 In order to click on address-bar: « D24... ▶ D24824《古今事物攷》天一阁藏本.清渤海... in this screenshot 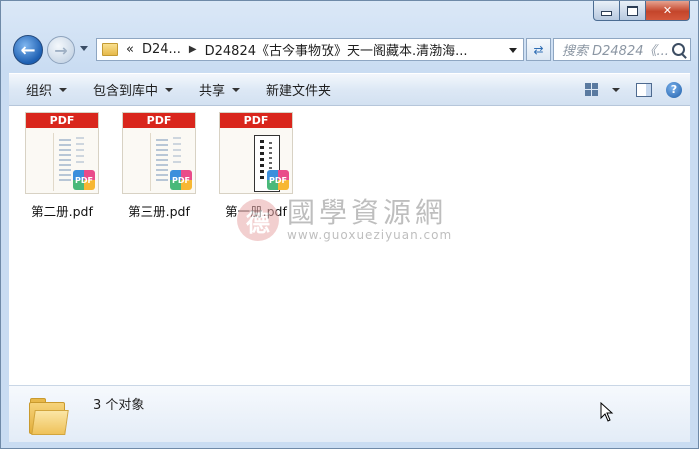, I will do `click(310, 49)`.